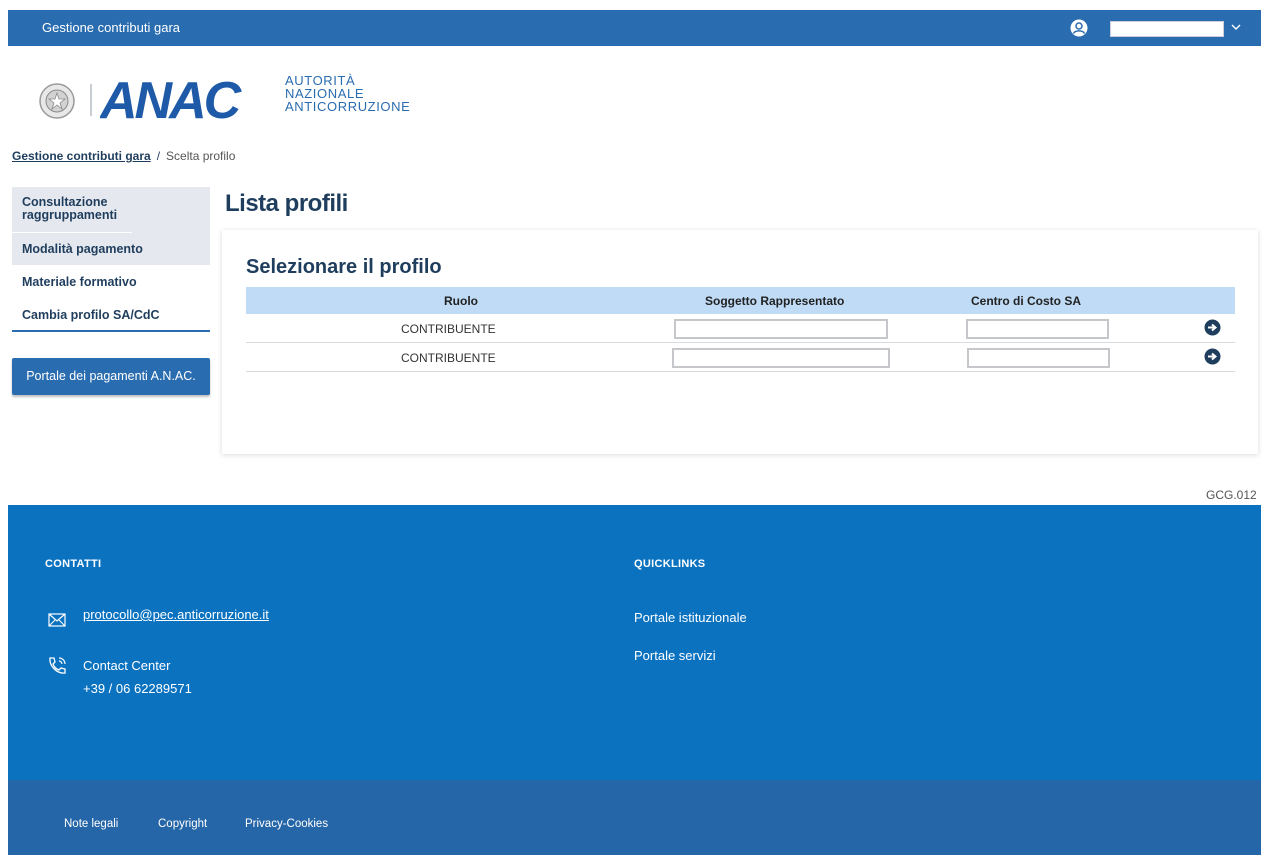 Image resolution: width=1269 pixels, height=855 pixels. I want to click on contact-center-label: Contact Center, so click(127, 665).